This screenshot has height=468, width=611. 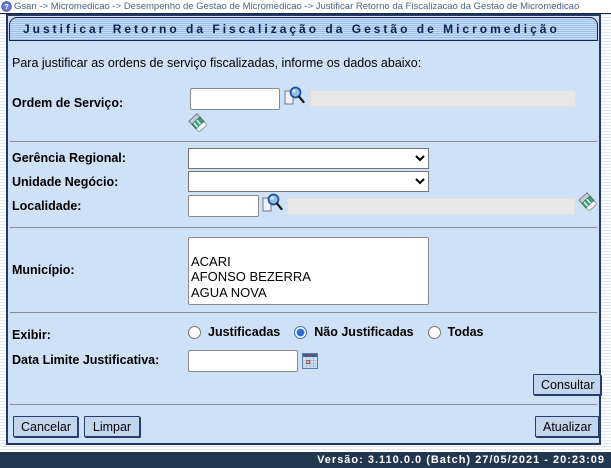 What do you see at coordinates (235, 99) in the screenshot?
I see `ordem-servico-input` at bounding box center [235, 99].